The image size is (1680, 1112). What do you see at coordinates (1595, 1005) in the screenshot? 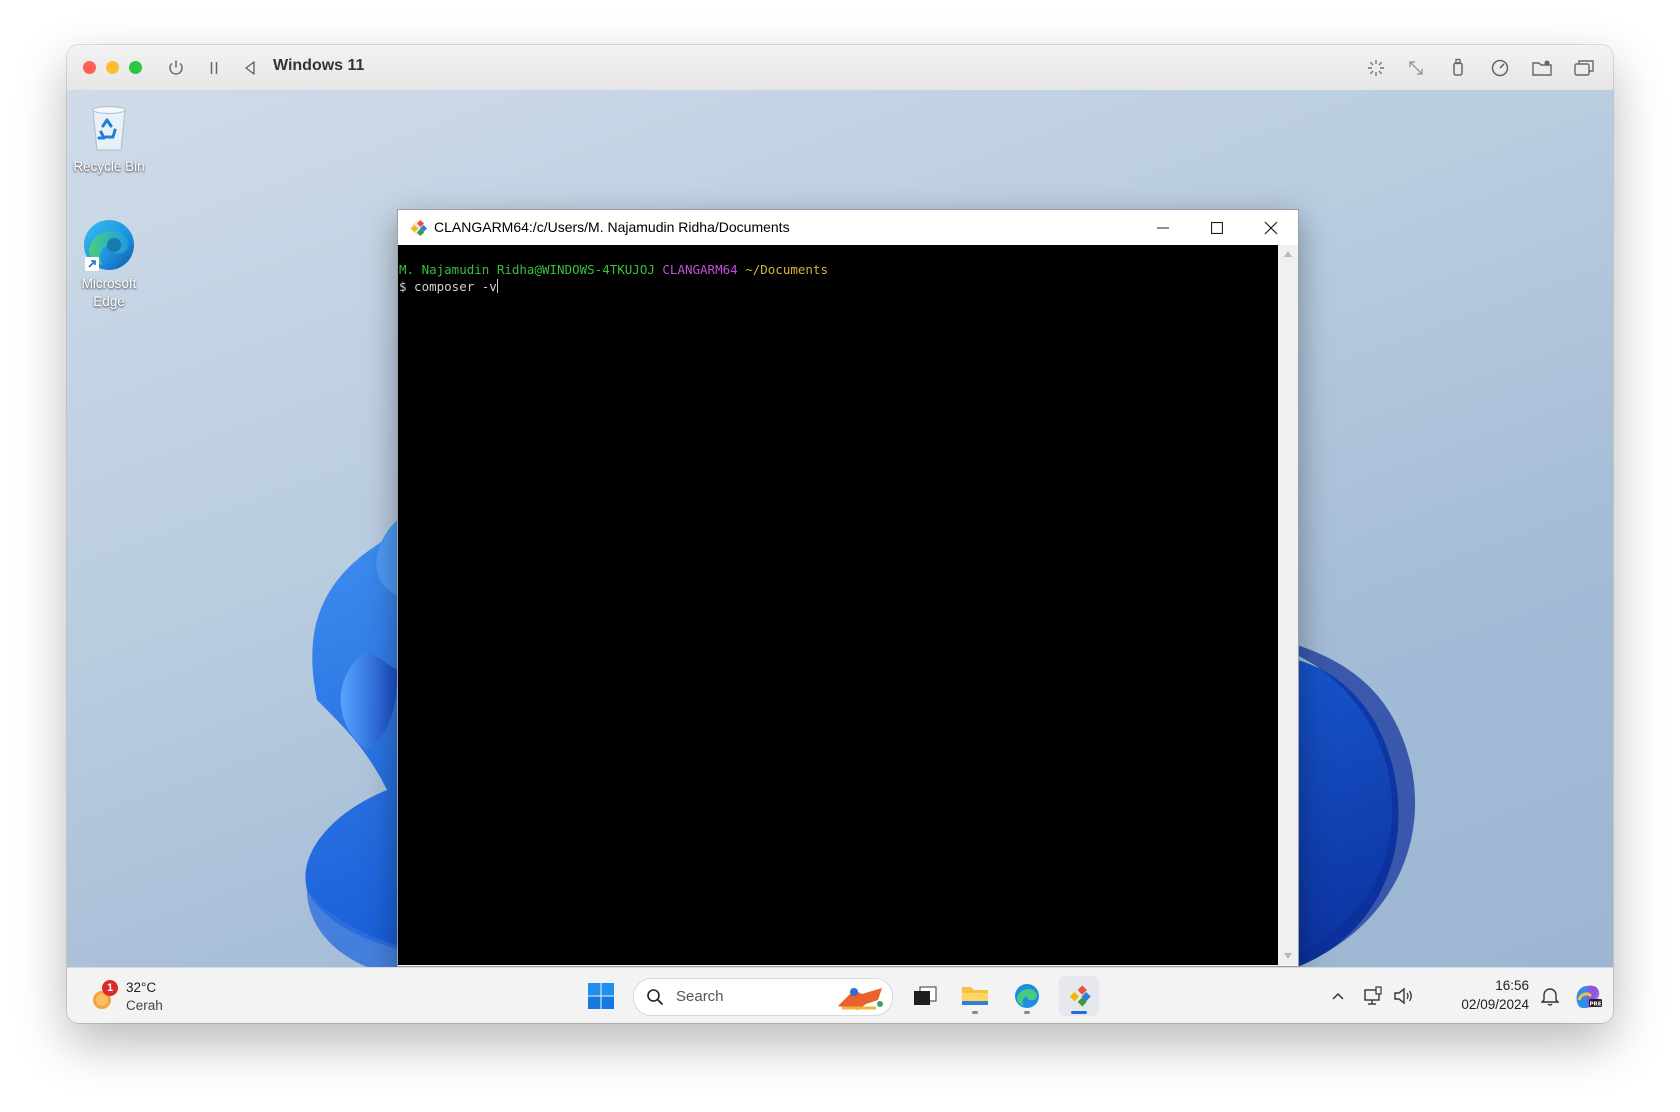
I see `svg-text: PRE` at bounding box center [1595, 1005].